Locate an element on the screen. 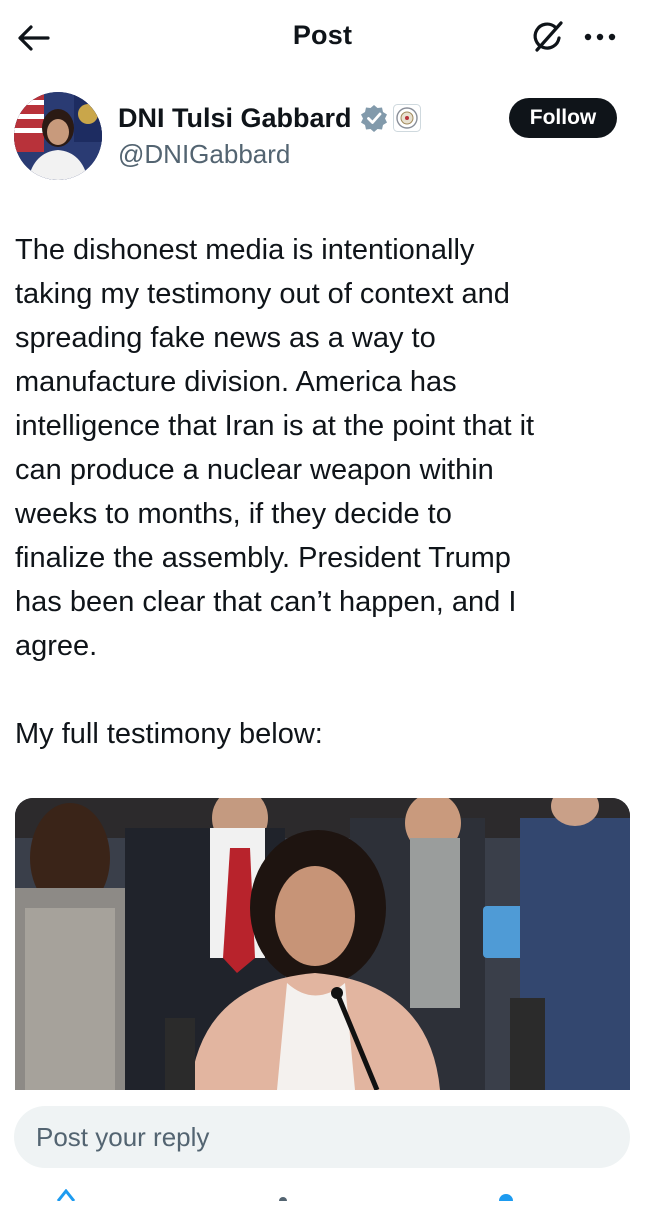 This screenshot has height=1206, width=645. verified-gray-badge-icon is located at coordinates (374, 118).